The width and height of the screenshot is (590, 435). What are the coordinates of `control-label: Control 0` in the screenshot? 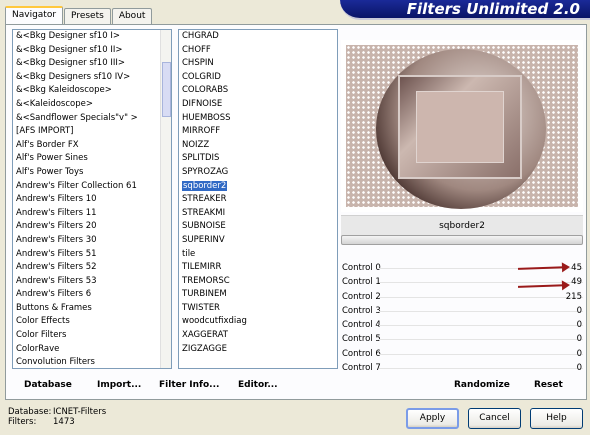 It's located at (361, 268).